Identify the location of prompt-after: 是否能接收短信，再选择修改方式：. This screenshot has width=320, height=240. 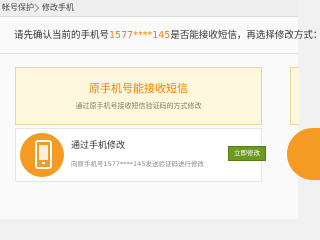
(245, 35).